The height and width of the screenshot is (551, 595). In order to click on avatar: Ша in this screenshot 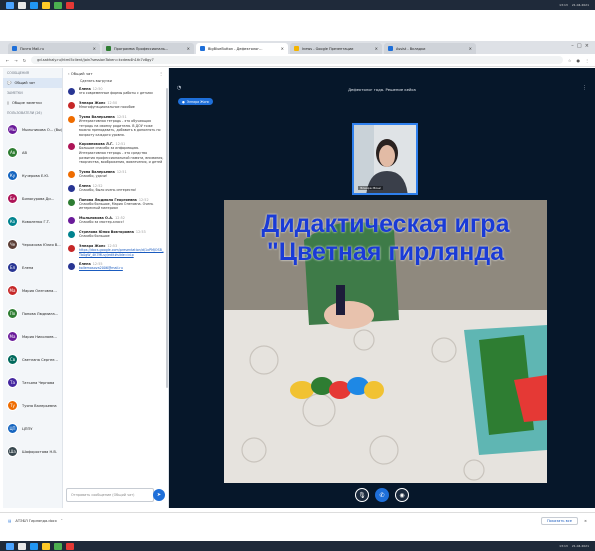, I will do `click(12, 451)`.